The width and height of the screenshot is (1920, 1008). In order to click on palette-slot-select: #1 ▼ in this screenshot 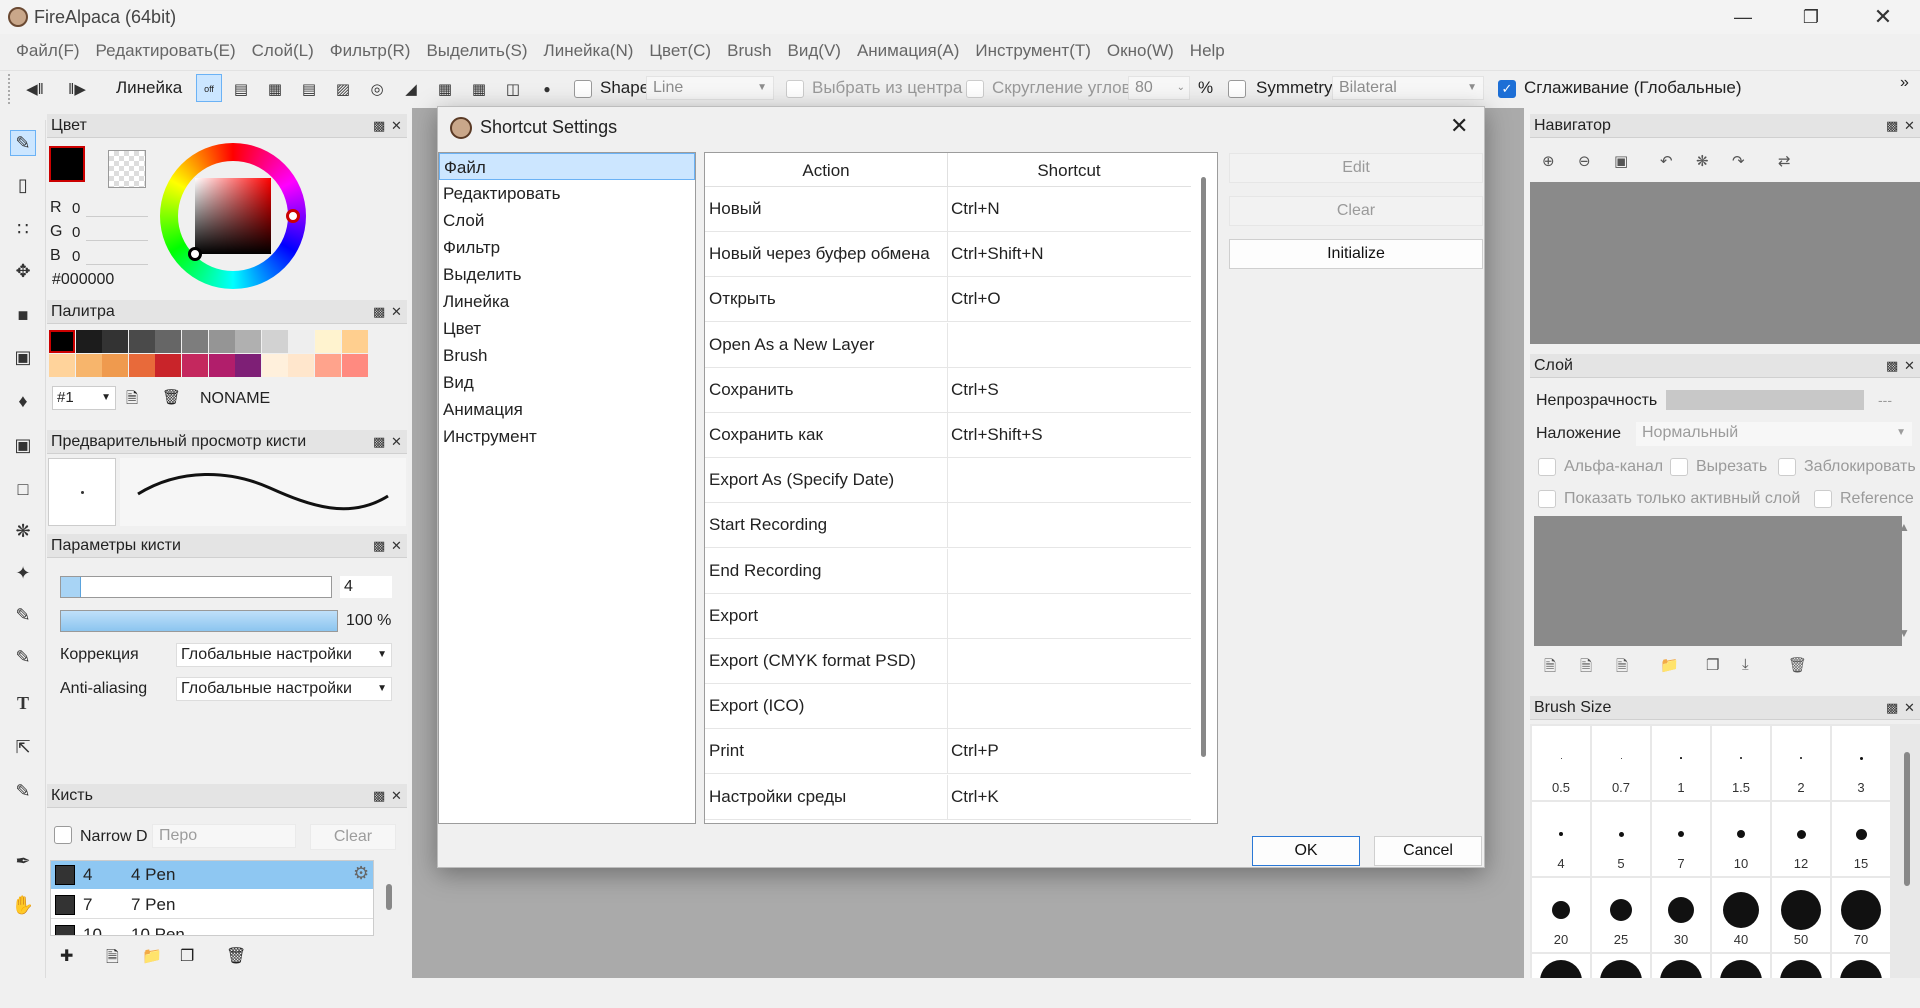, I will do `click(84, 398)`.